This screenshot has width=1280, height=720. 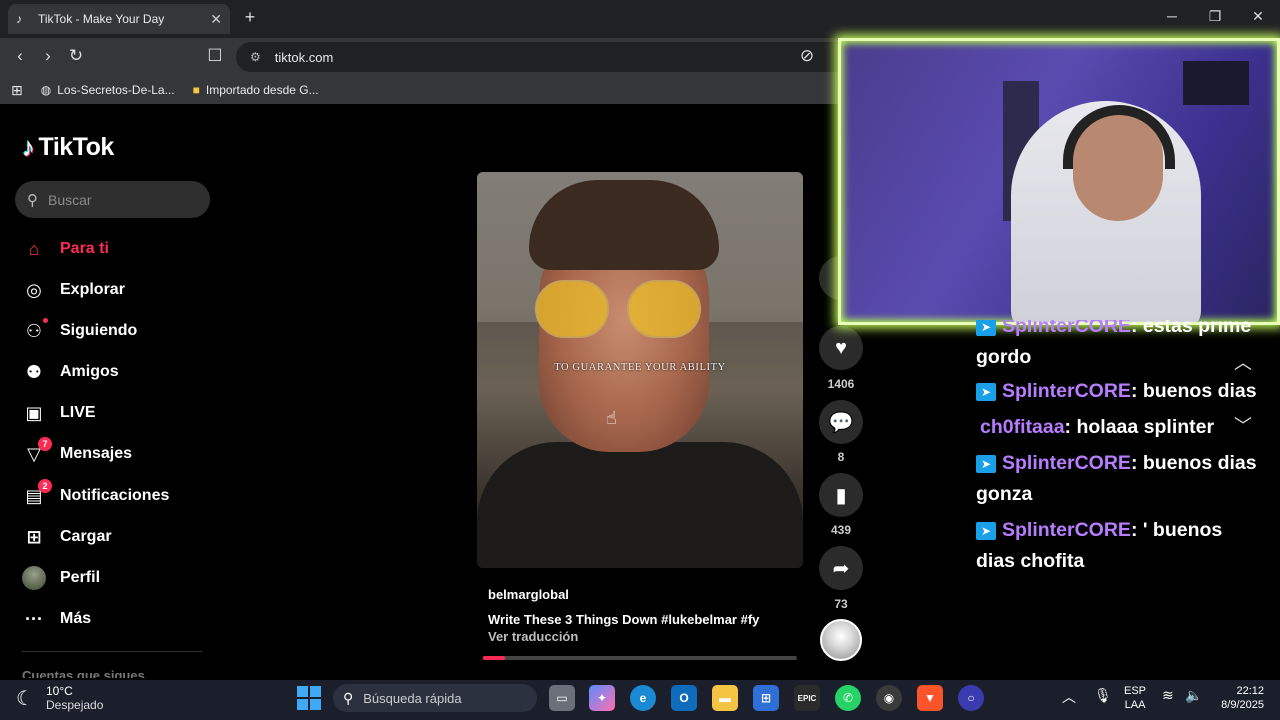 I want to click on url-text: tiktok.com, so click(x=304, y=57).